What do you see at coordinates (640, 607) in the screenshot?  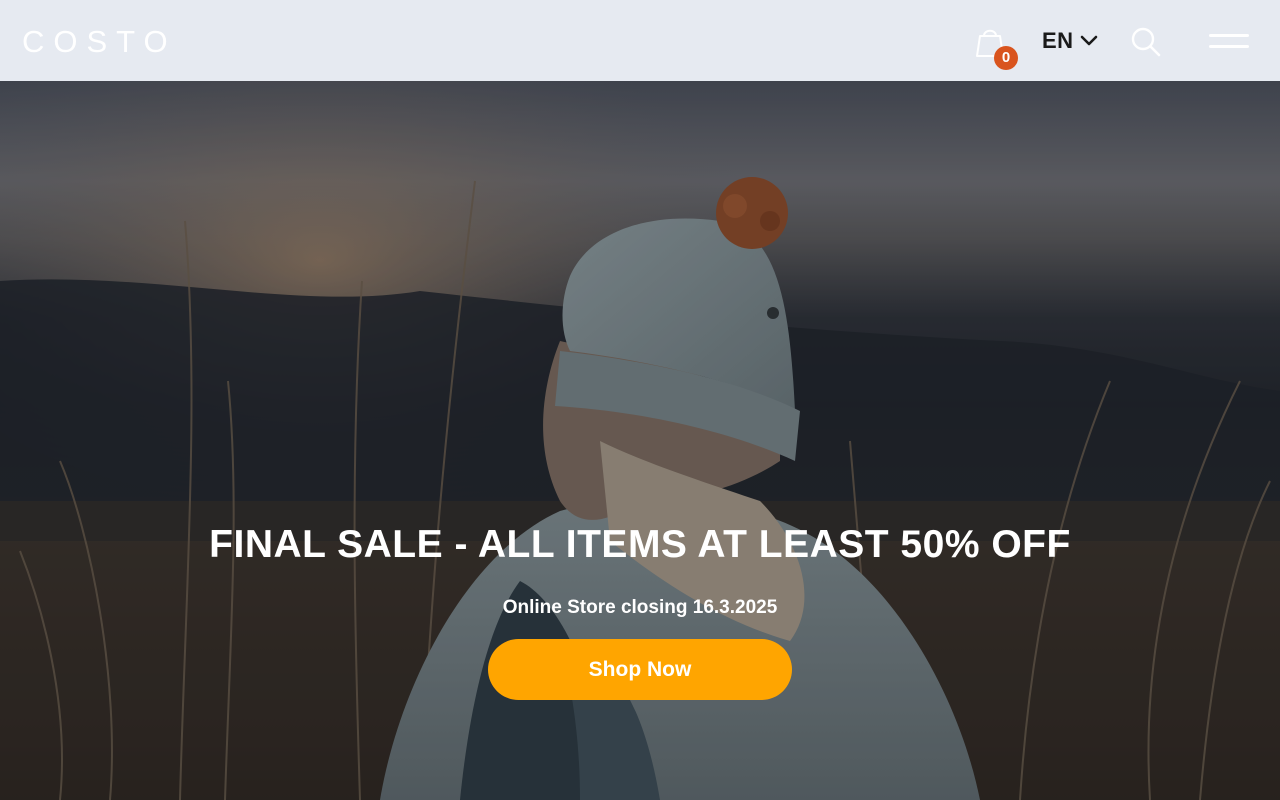 I see `hero-subtitle: Online Store closing 16.3.2025` at bounding box center [640, 607].